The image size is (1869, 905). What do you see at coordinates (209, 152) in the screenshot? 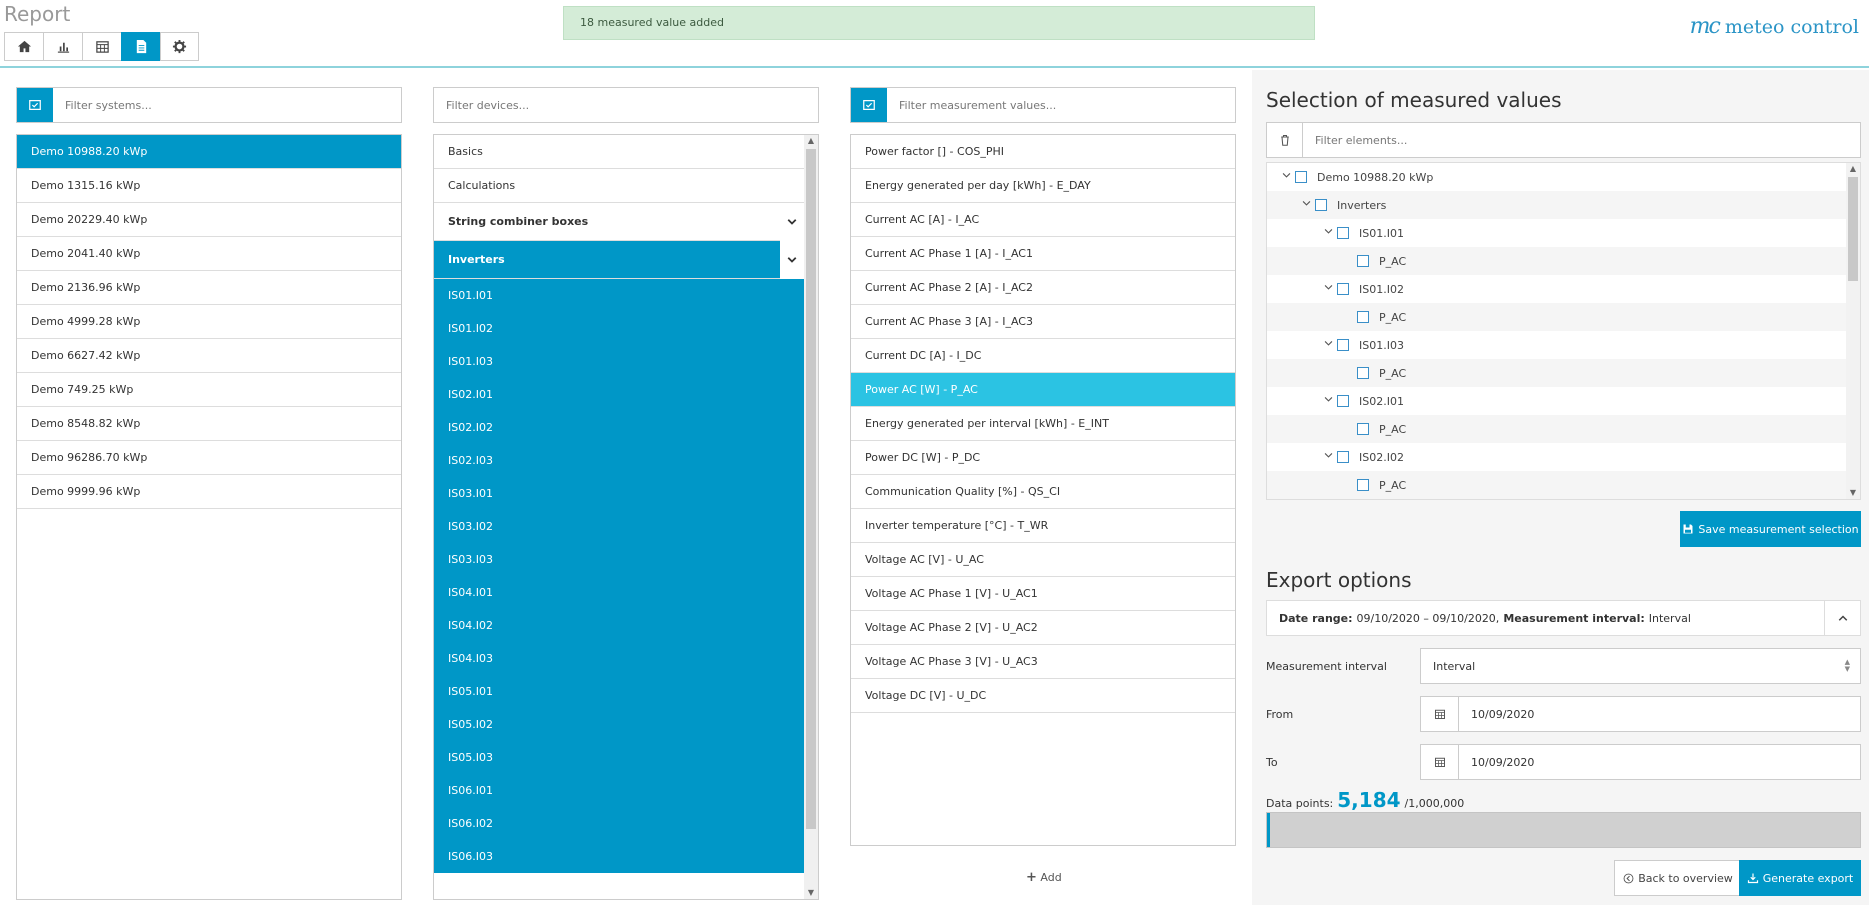
I see `system-item: Demo 10988.20 kWp` at bounding box center [209, 152].